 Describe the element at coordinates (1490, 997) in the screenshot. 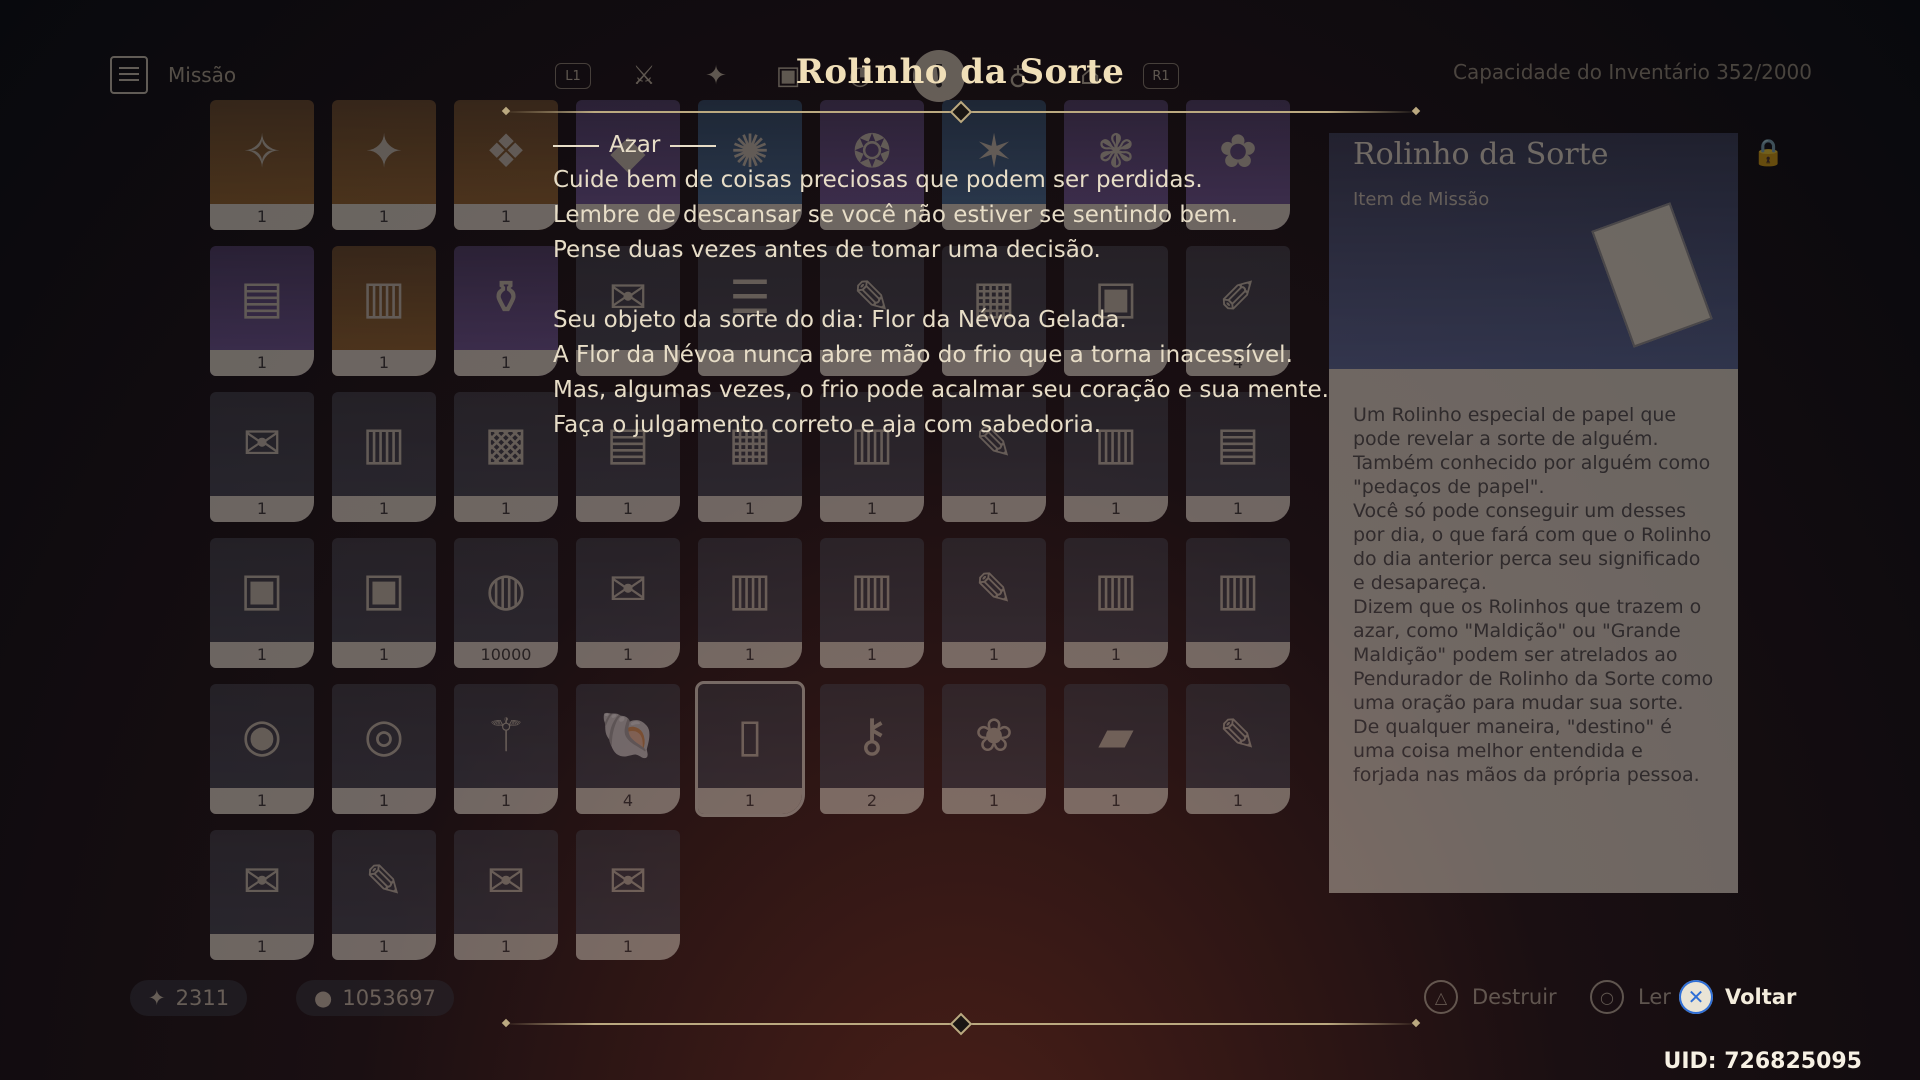

I see `destroy-action: △ Destruir` at that location.